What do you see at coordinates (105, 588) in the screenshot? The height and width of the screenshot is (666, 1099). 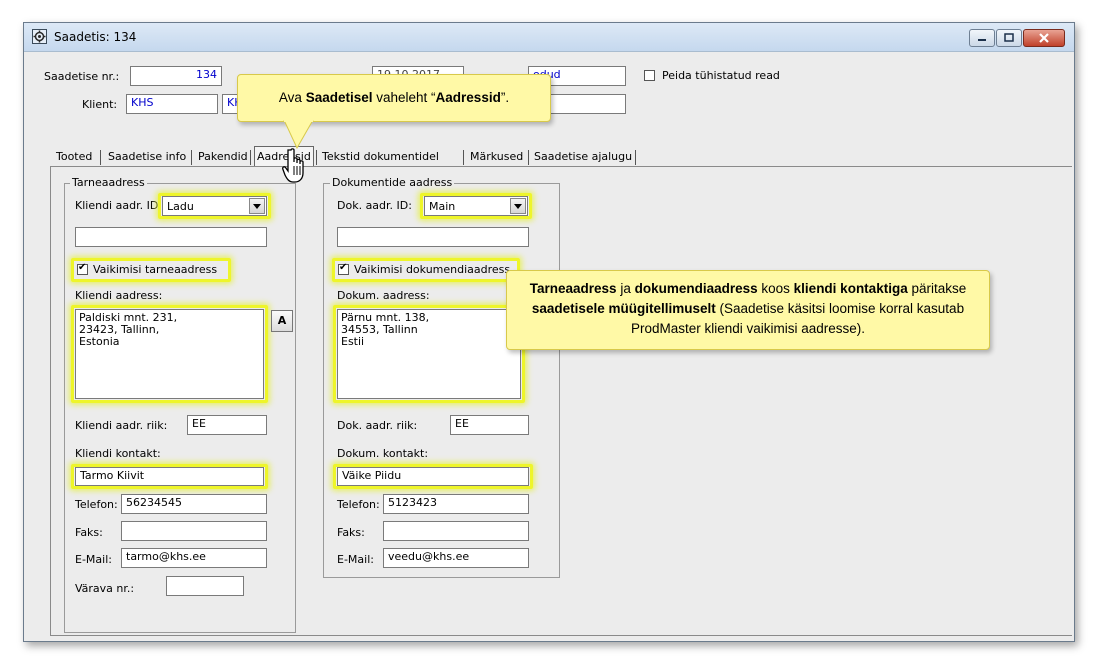 I see `gate-label: Värava nr.:` at bounding box center [105, 588].